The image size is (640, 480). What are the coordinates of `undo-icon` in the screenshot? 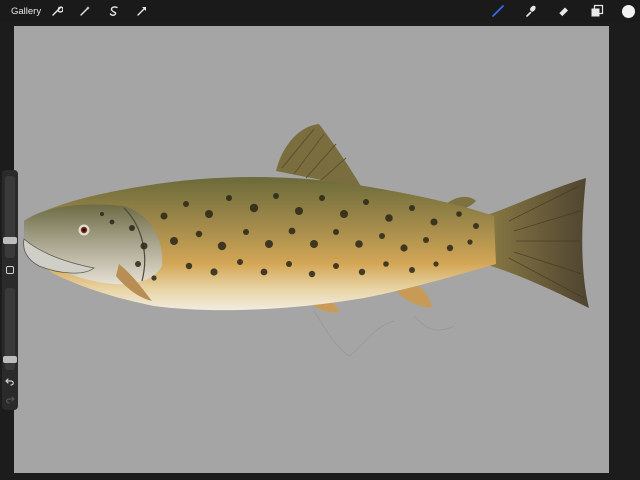 It's located at (9, 382).